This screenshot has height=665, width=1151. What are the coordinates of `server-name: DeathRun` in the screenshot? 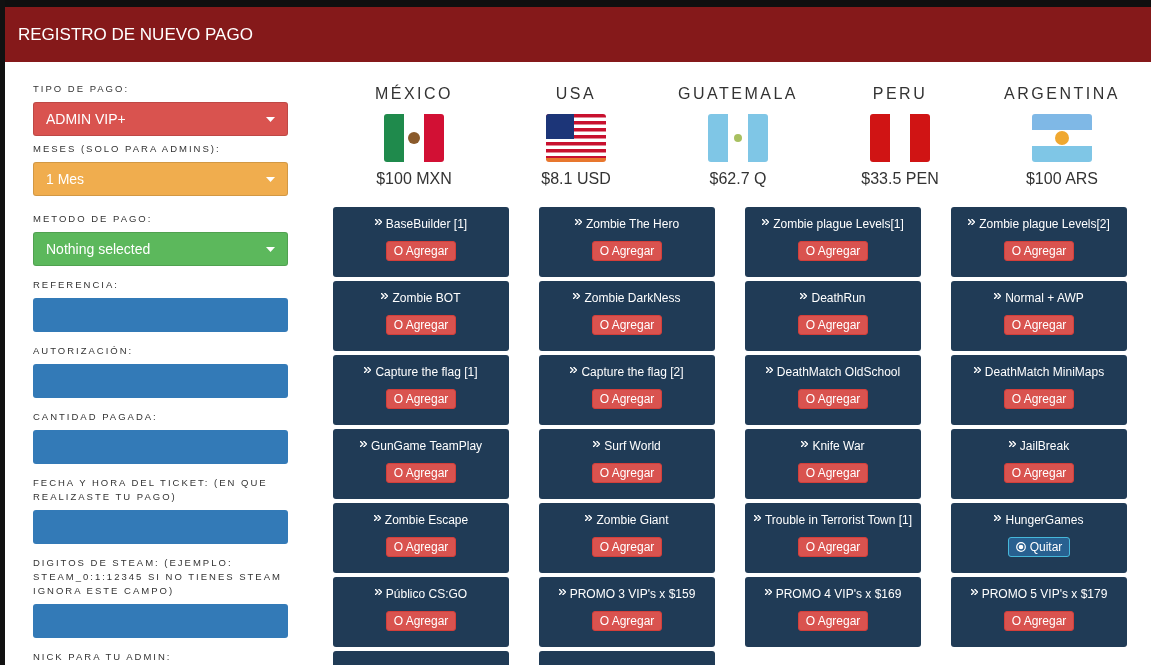 It's located at (838, 298).